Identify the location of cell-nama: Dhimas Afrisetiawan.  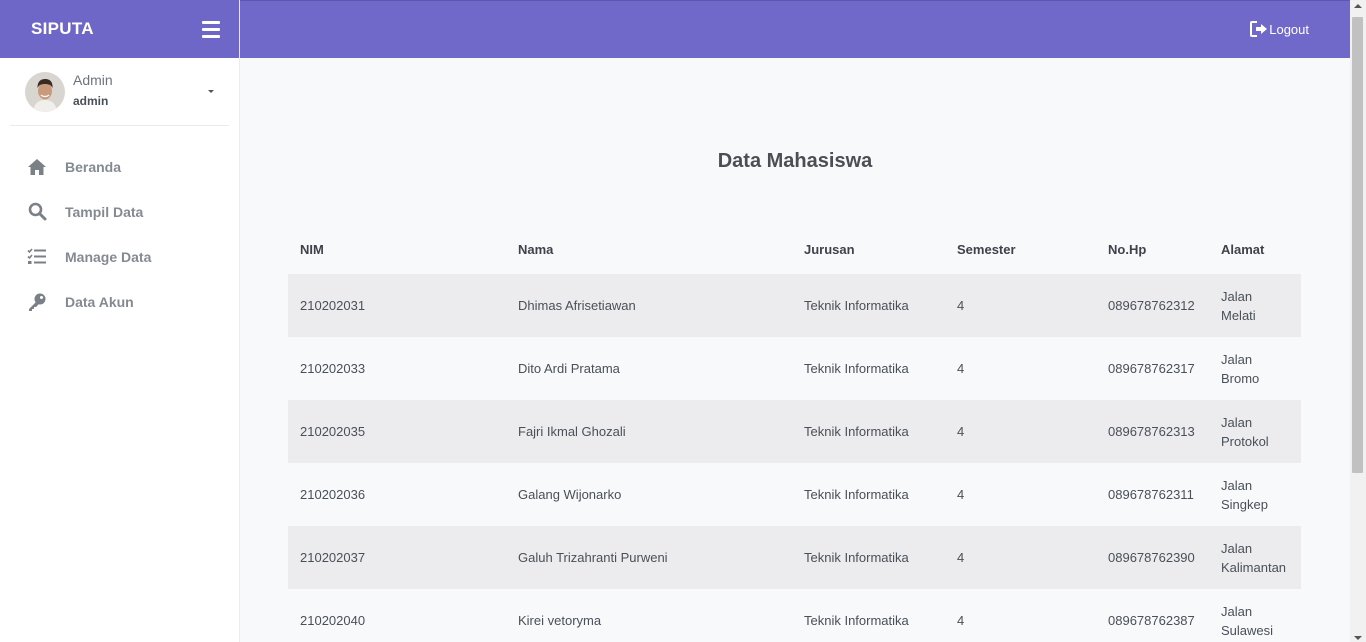
(649, 305).